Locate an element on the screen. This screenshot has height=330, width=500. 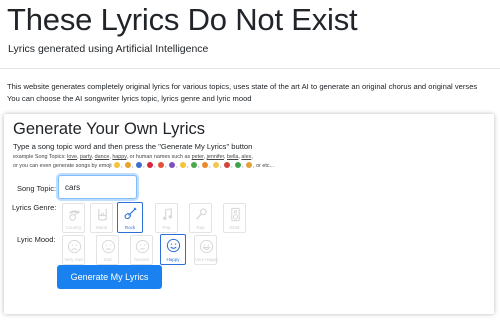
song-topic-input is located at coordinates (97, 187).